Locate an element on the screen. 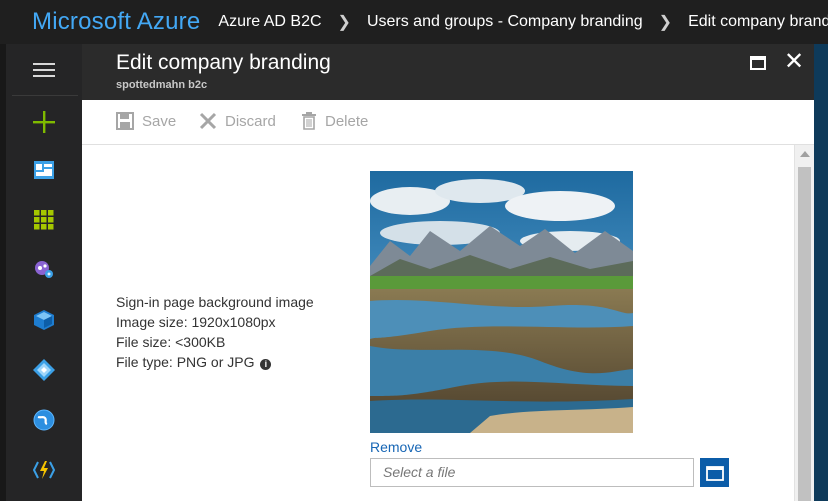 Image resolution: width=828 pixels, height=501 pixels. brand-title: Microsoft Azure is located at coordinates (109, 22).